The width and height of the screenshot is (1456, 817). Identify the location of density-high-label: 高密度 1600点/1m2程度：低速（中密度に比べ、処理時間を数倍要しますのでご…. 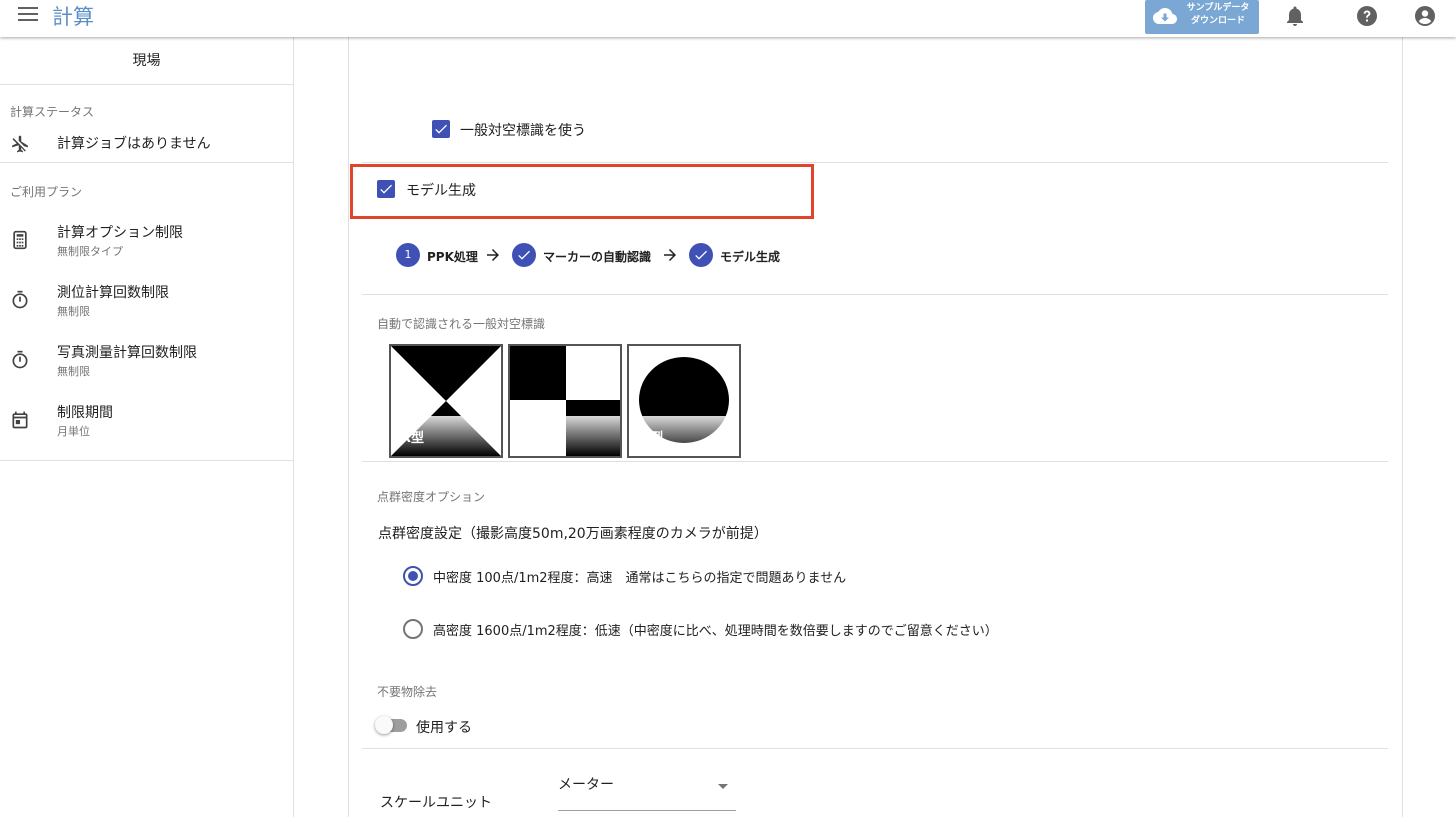
(715, 631).